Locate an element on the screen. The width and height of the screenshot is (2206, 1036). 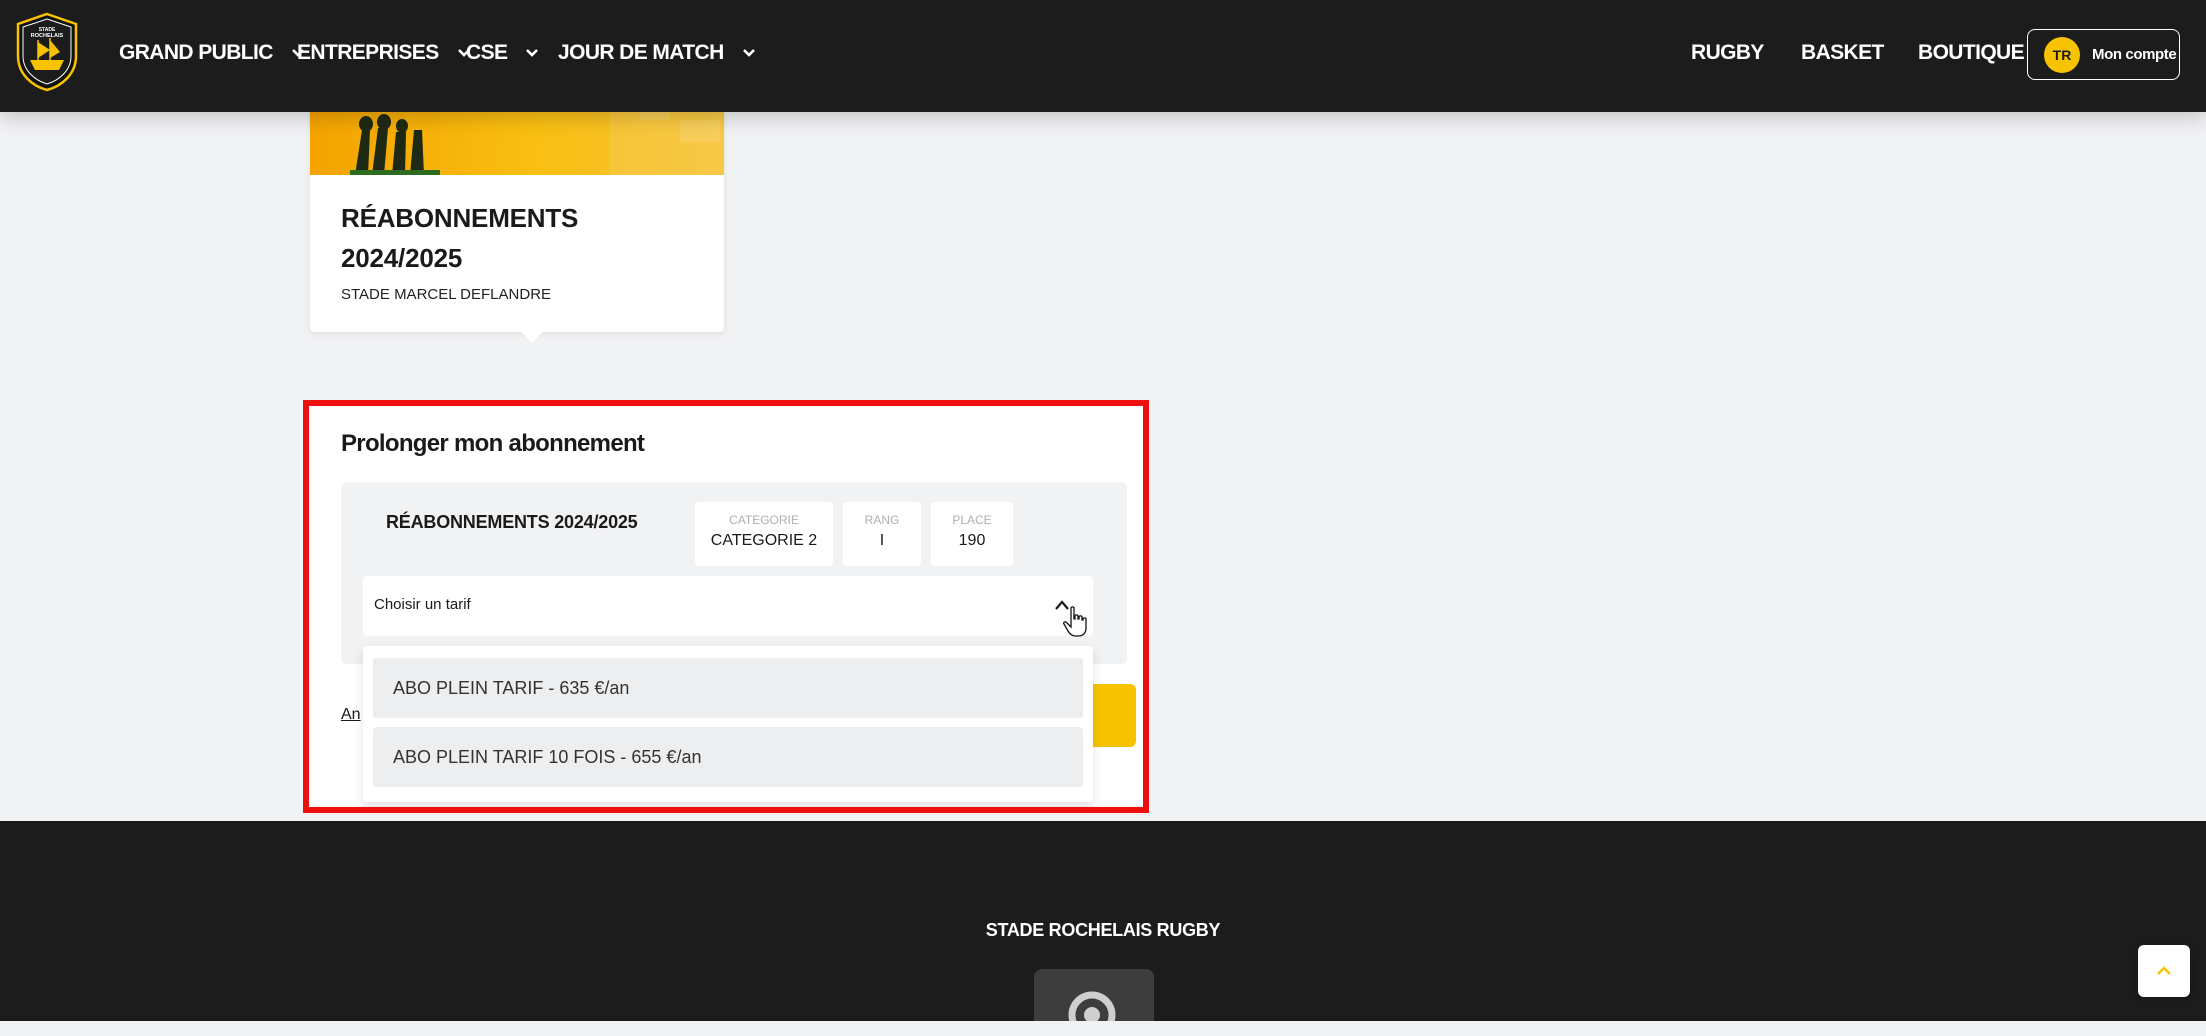
info-label: PLACE is located at coordinates (972, 520).